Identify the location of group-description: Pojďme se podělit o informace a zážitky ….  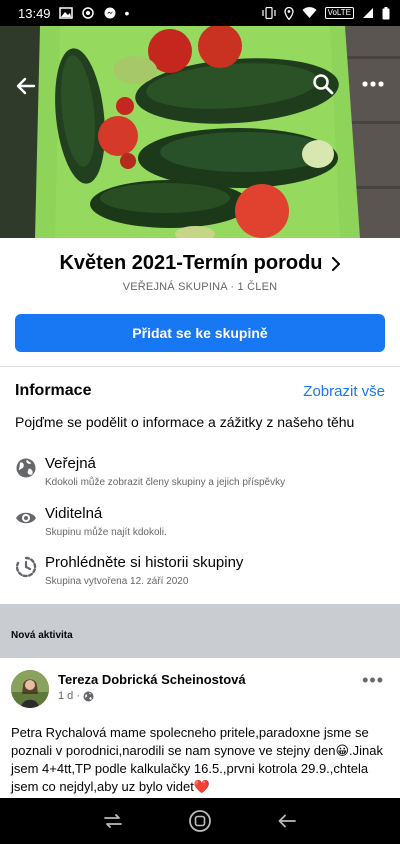
(185, 422).